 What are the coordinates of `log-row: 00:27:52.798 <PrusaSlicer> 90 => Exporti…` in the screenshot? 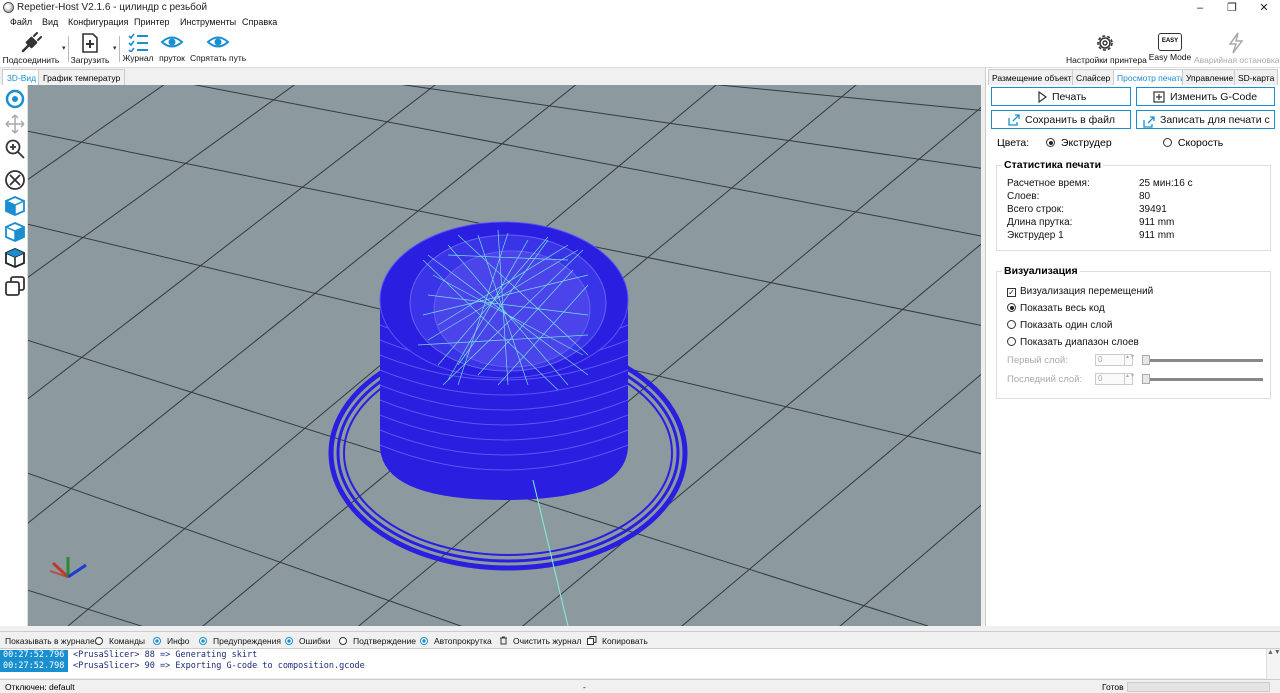 It's located at (632, 666).